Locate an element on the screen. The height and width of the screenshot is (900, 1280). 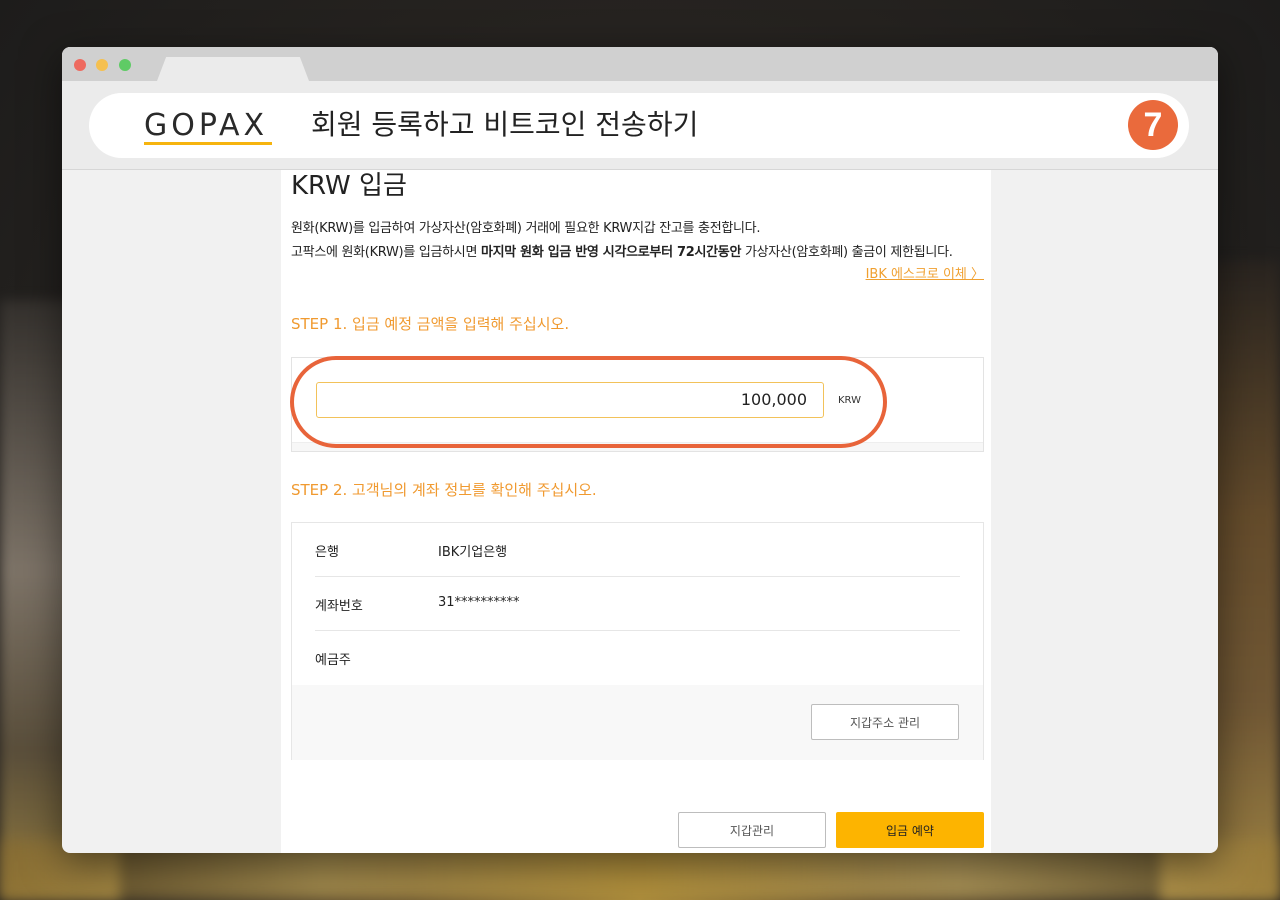
wallet-address-manage-button: 지갑주소 관리 is located at coordinates (885, 722).